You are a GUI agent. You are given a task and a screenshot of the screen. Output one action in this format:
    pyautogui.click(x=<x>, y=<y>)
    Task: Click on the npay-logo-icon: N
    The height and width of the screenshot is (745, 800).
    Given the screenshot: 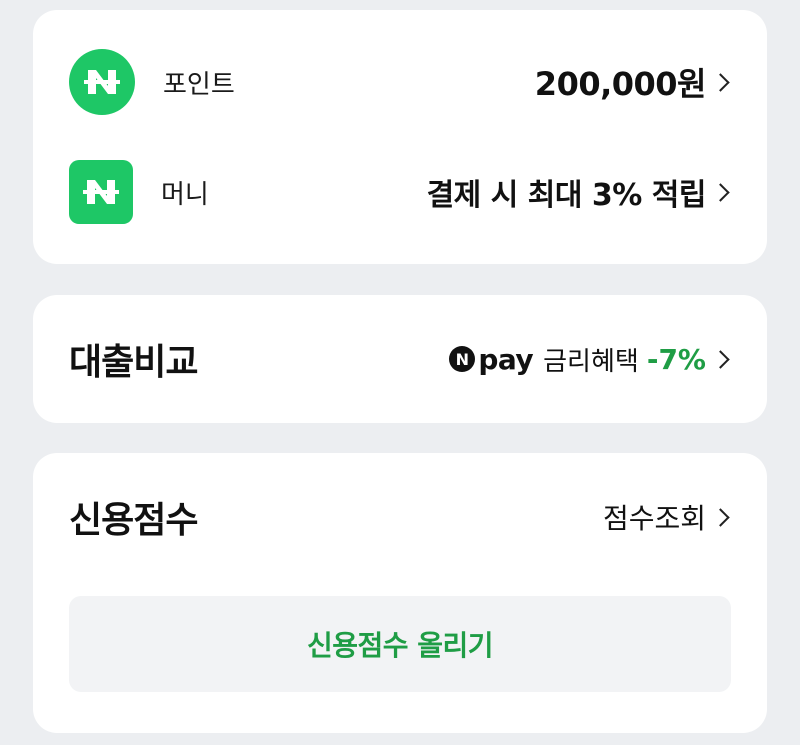 What is the action you would take?
    pyautogui.click(x=462, y=359)
    